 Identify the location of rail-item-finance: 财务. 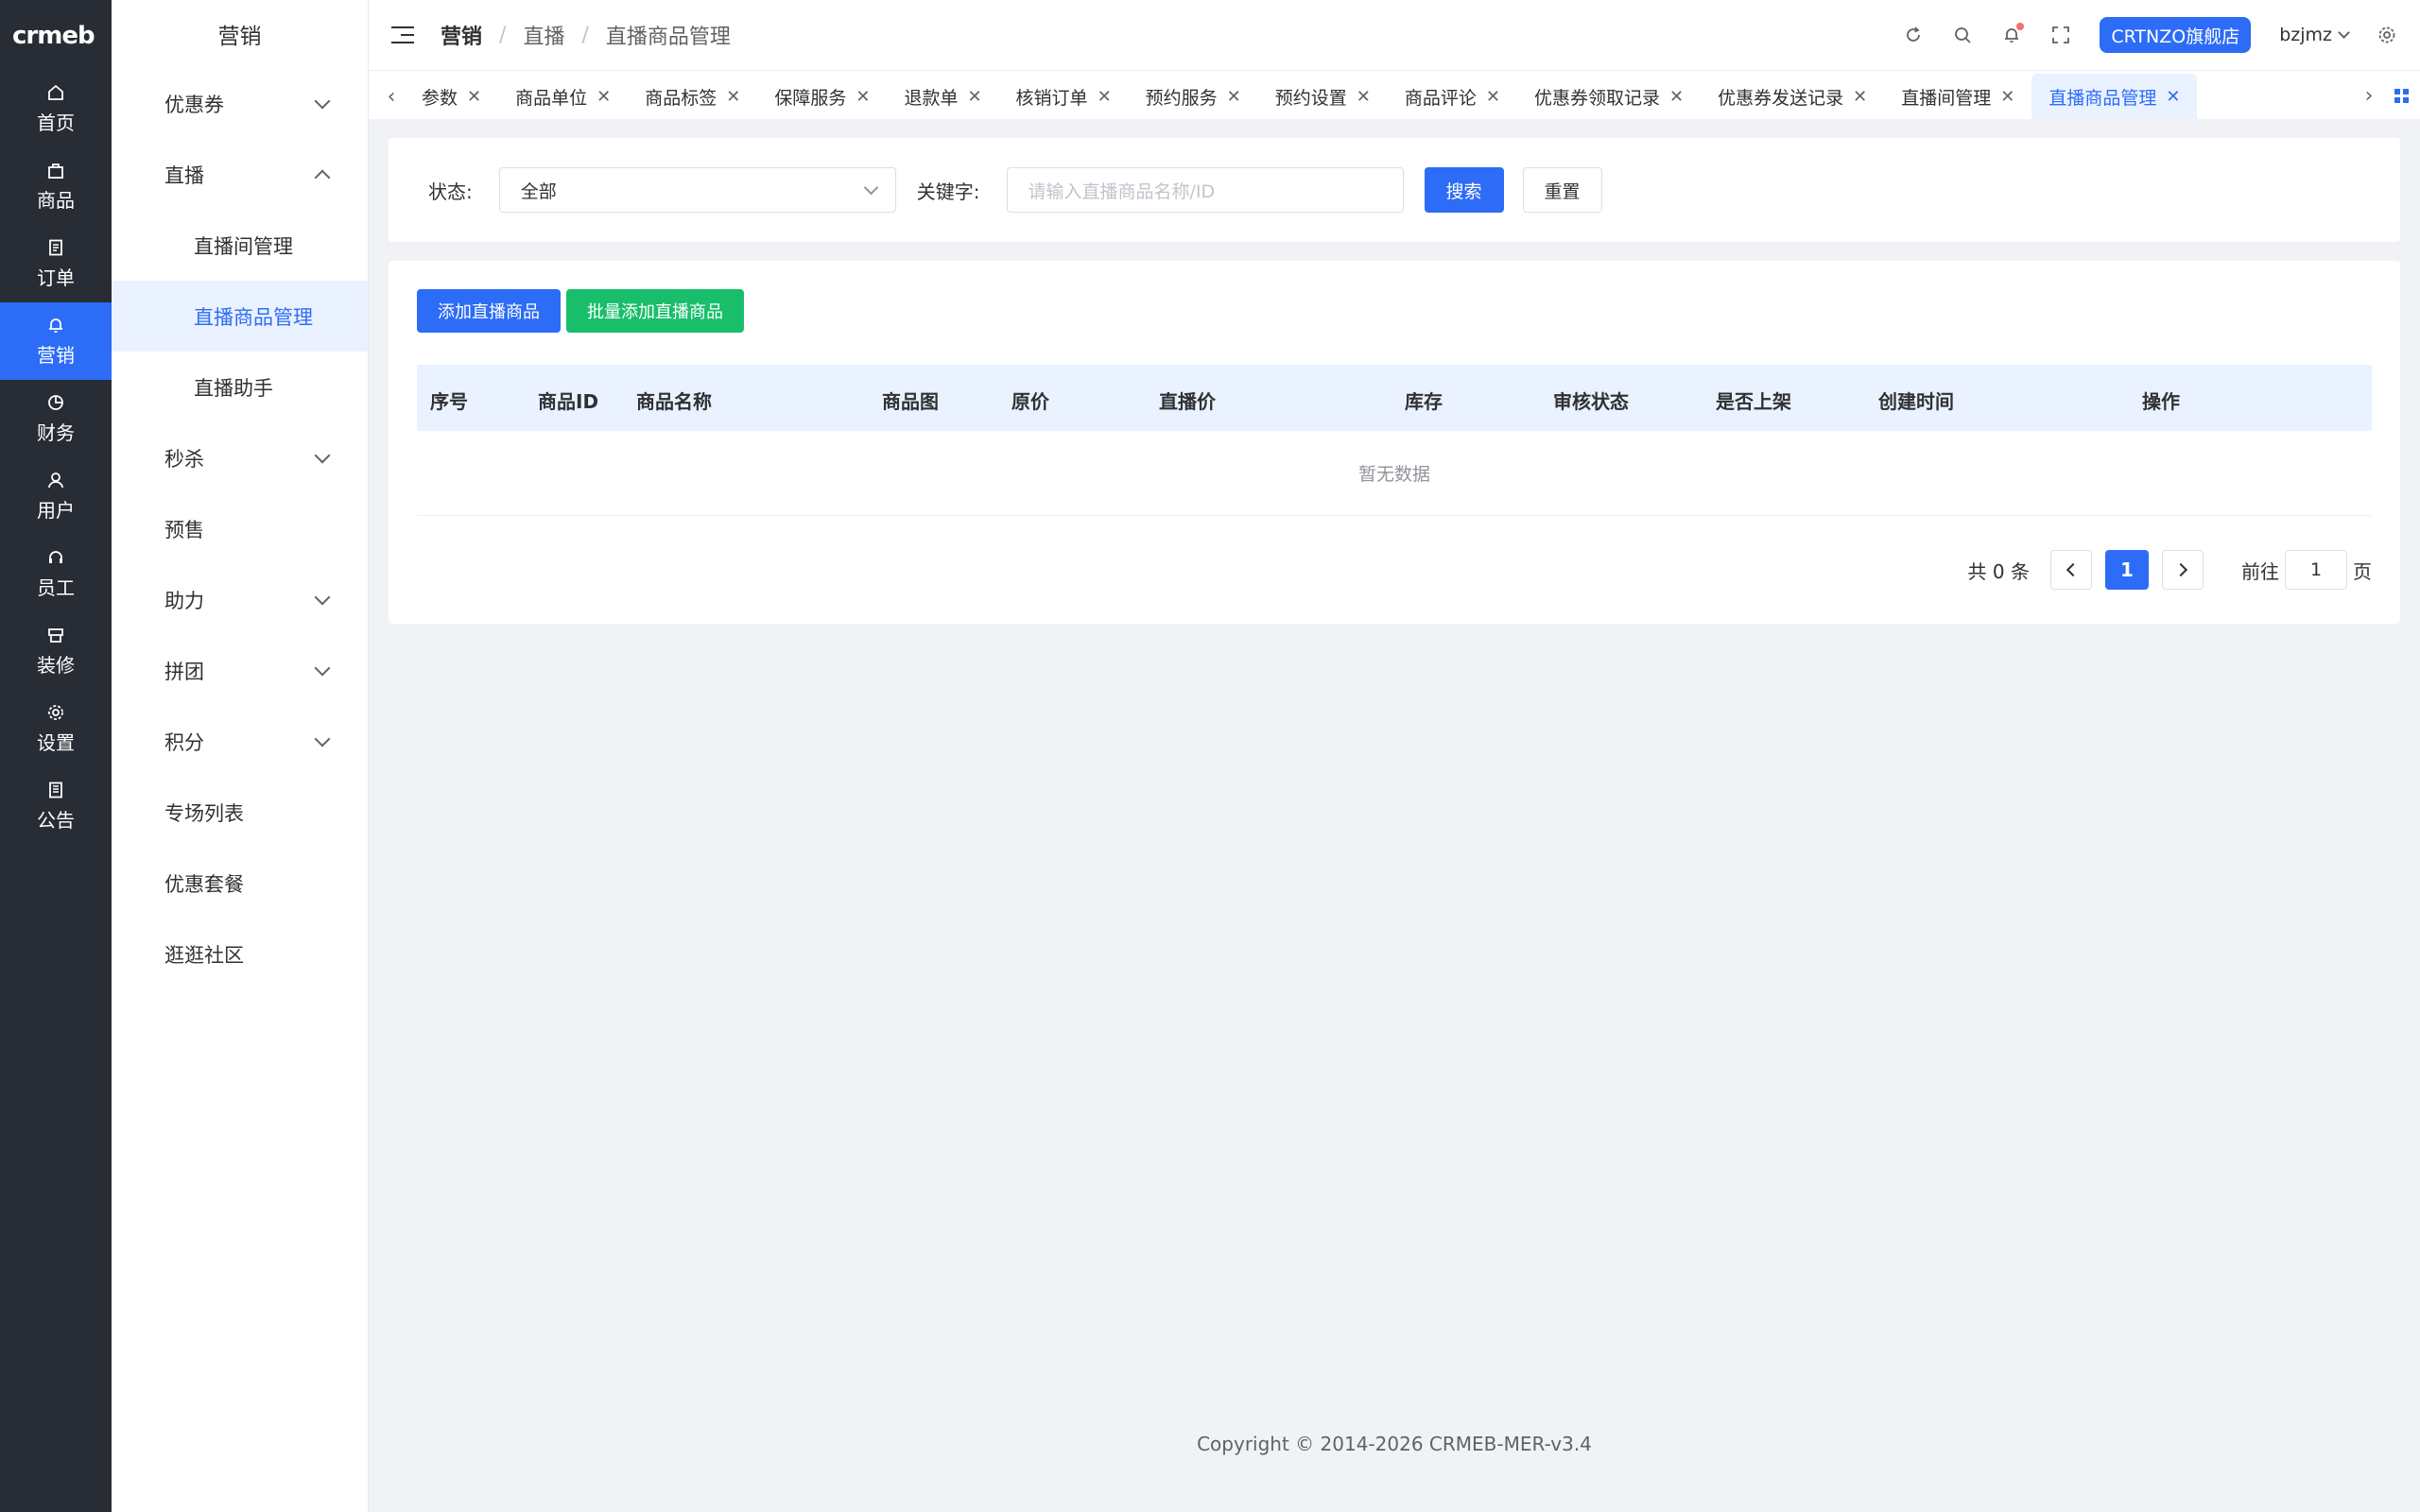
(56, 418).